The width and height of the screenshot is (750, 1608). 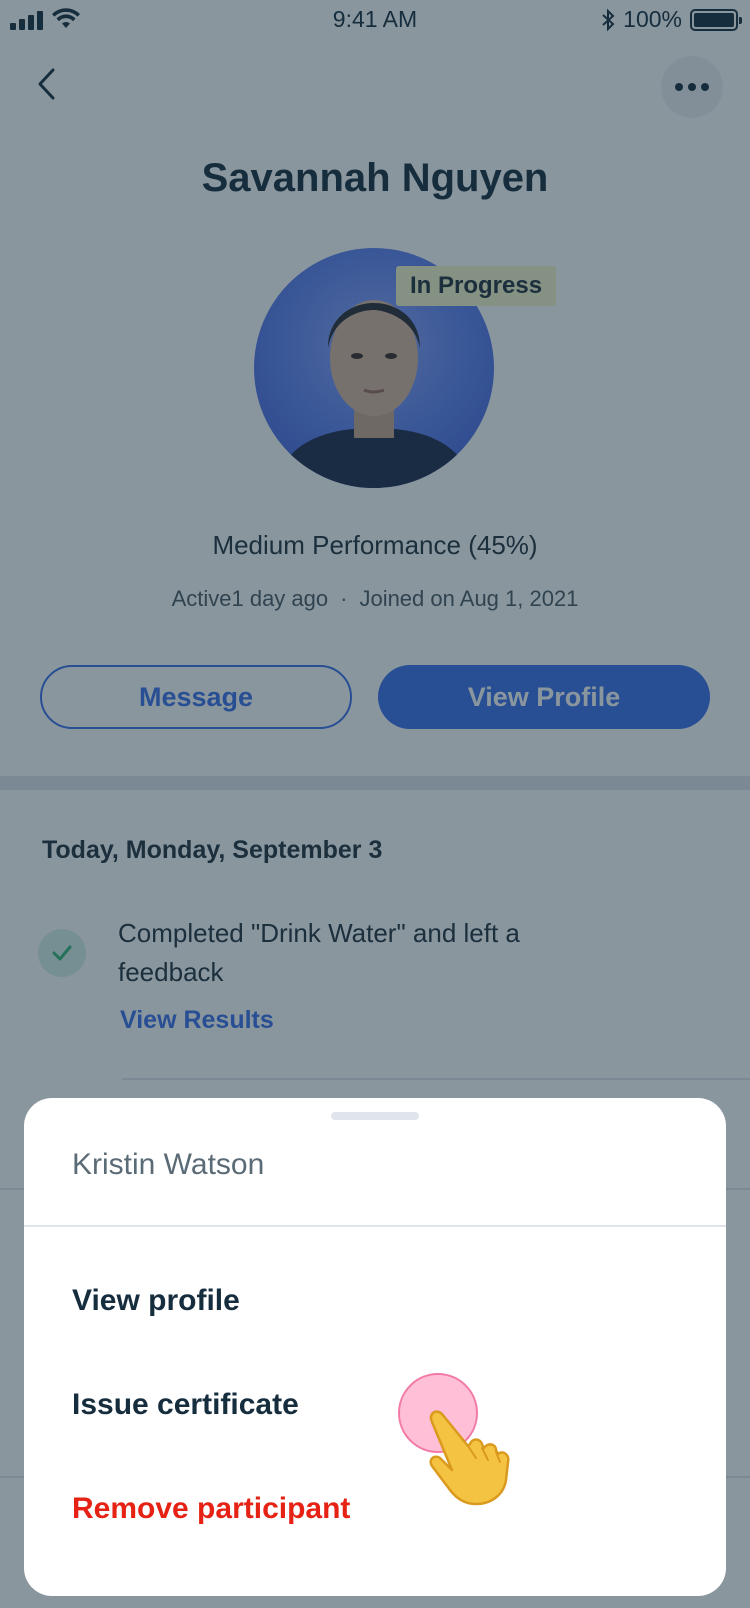 I want to click on sheet-handle, so click(x=375, y=1116).